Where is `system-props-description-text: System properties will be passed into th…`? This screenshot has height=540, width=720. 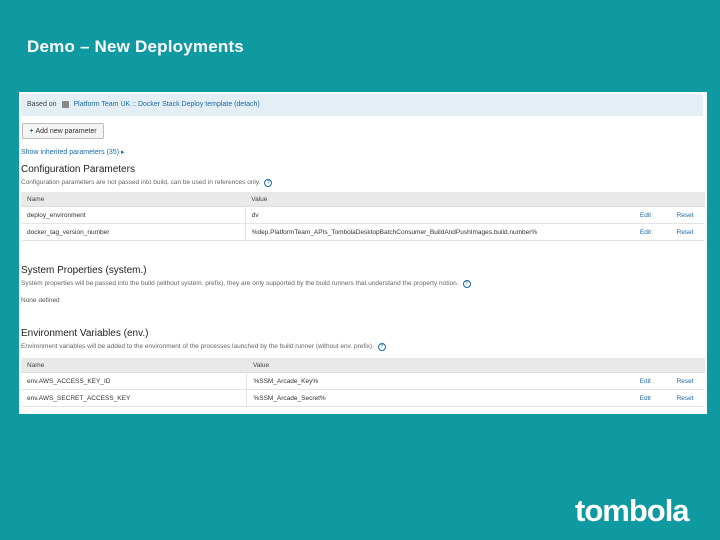
system-props-description-text: System properties will be passed into th… is located at coordinates (240, 283).